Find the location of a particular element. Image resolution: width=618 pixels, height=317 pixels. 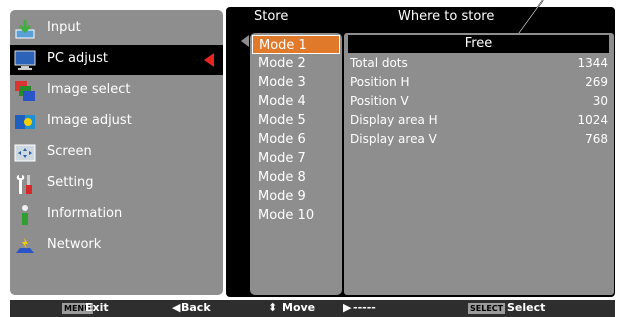

info-value: 30 is located at coordinates (600, 101).